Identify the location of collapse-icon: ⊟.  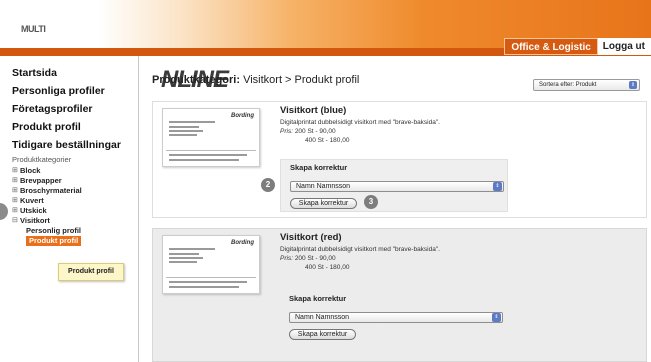
(16, 221).